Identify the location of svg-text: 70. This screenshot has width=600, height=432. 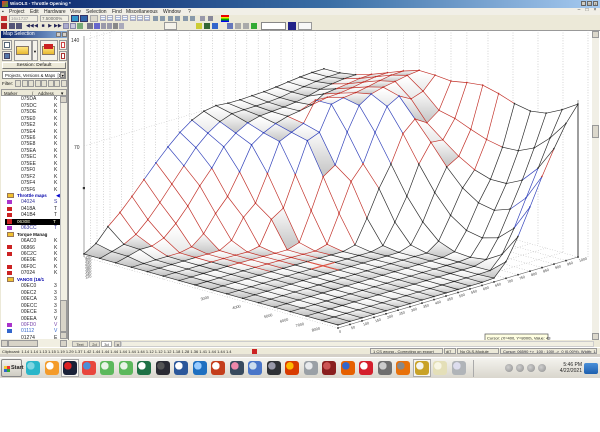
(77, 148).